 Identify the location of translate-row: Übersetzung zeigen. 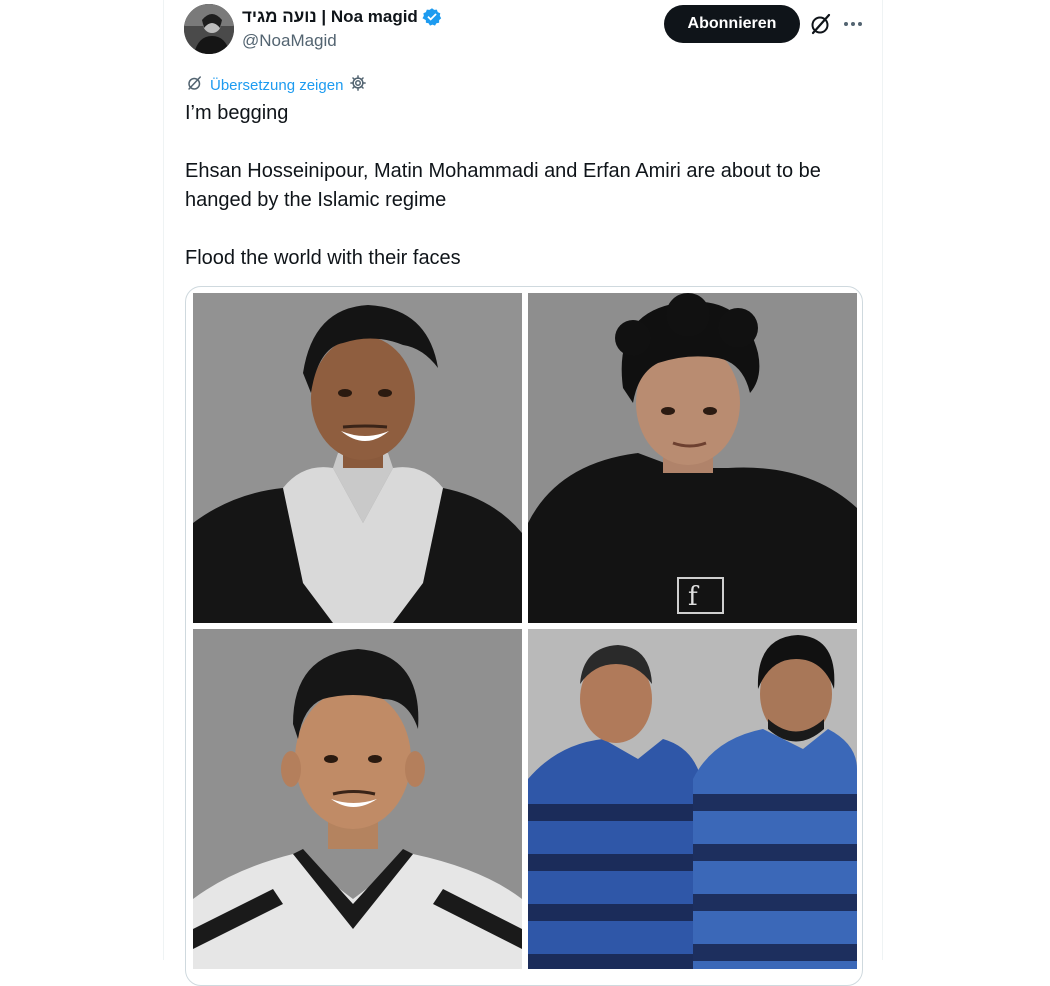
(276, 85).